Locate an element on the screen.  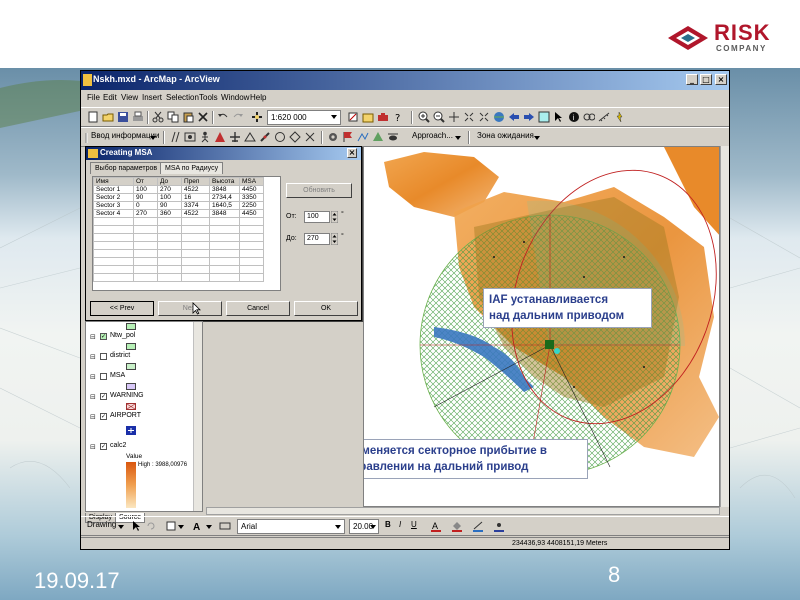
cut-icon is located at coordinates (158, 117).